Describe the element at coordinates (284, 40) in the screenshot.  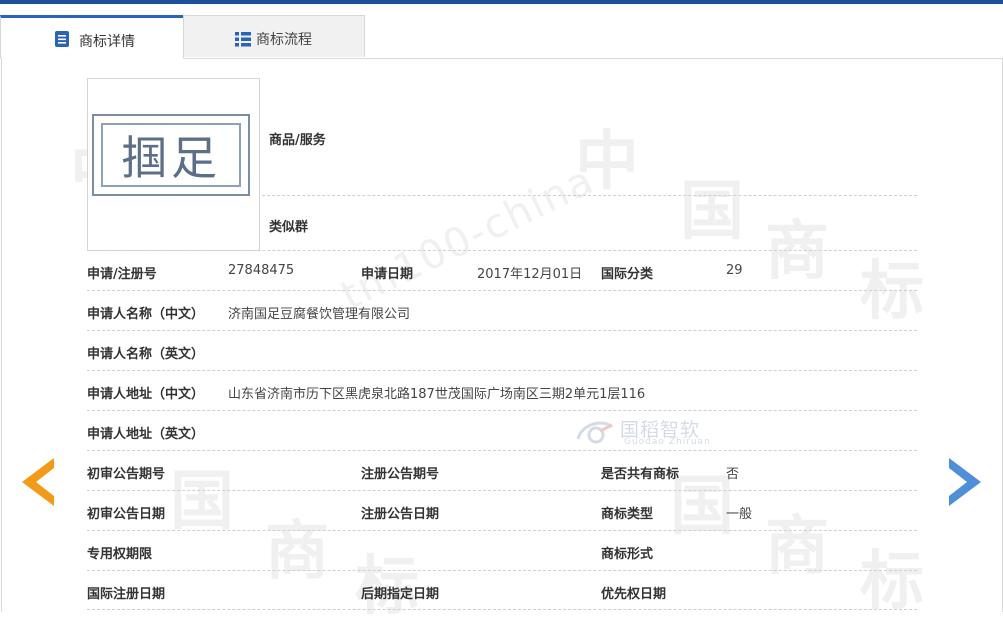
I see `tab-label: 商标流程` at that location.